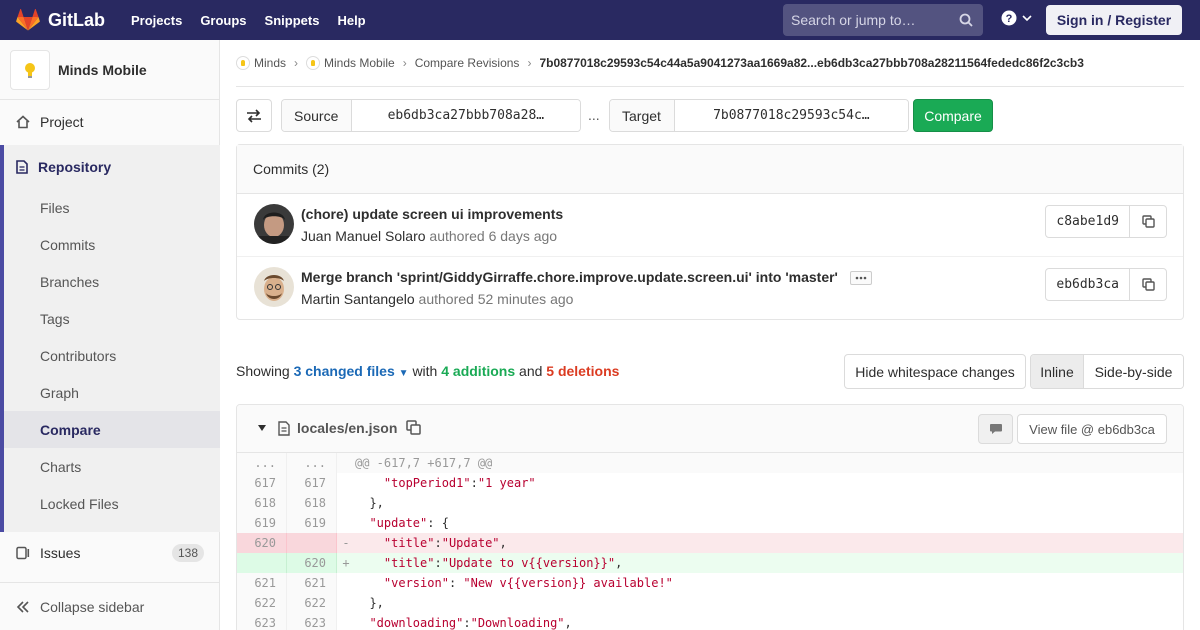 Image resolution: width=1200 pixels, height=630 pixels. Describe the element at coordinates (262, 563) in the screenshot. I see `old-line-number` at that location.